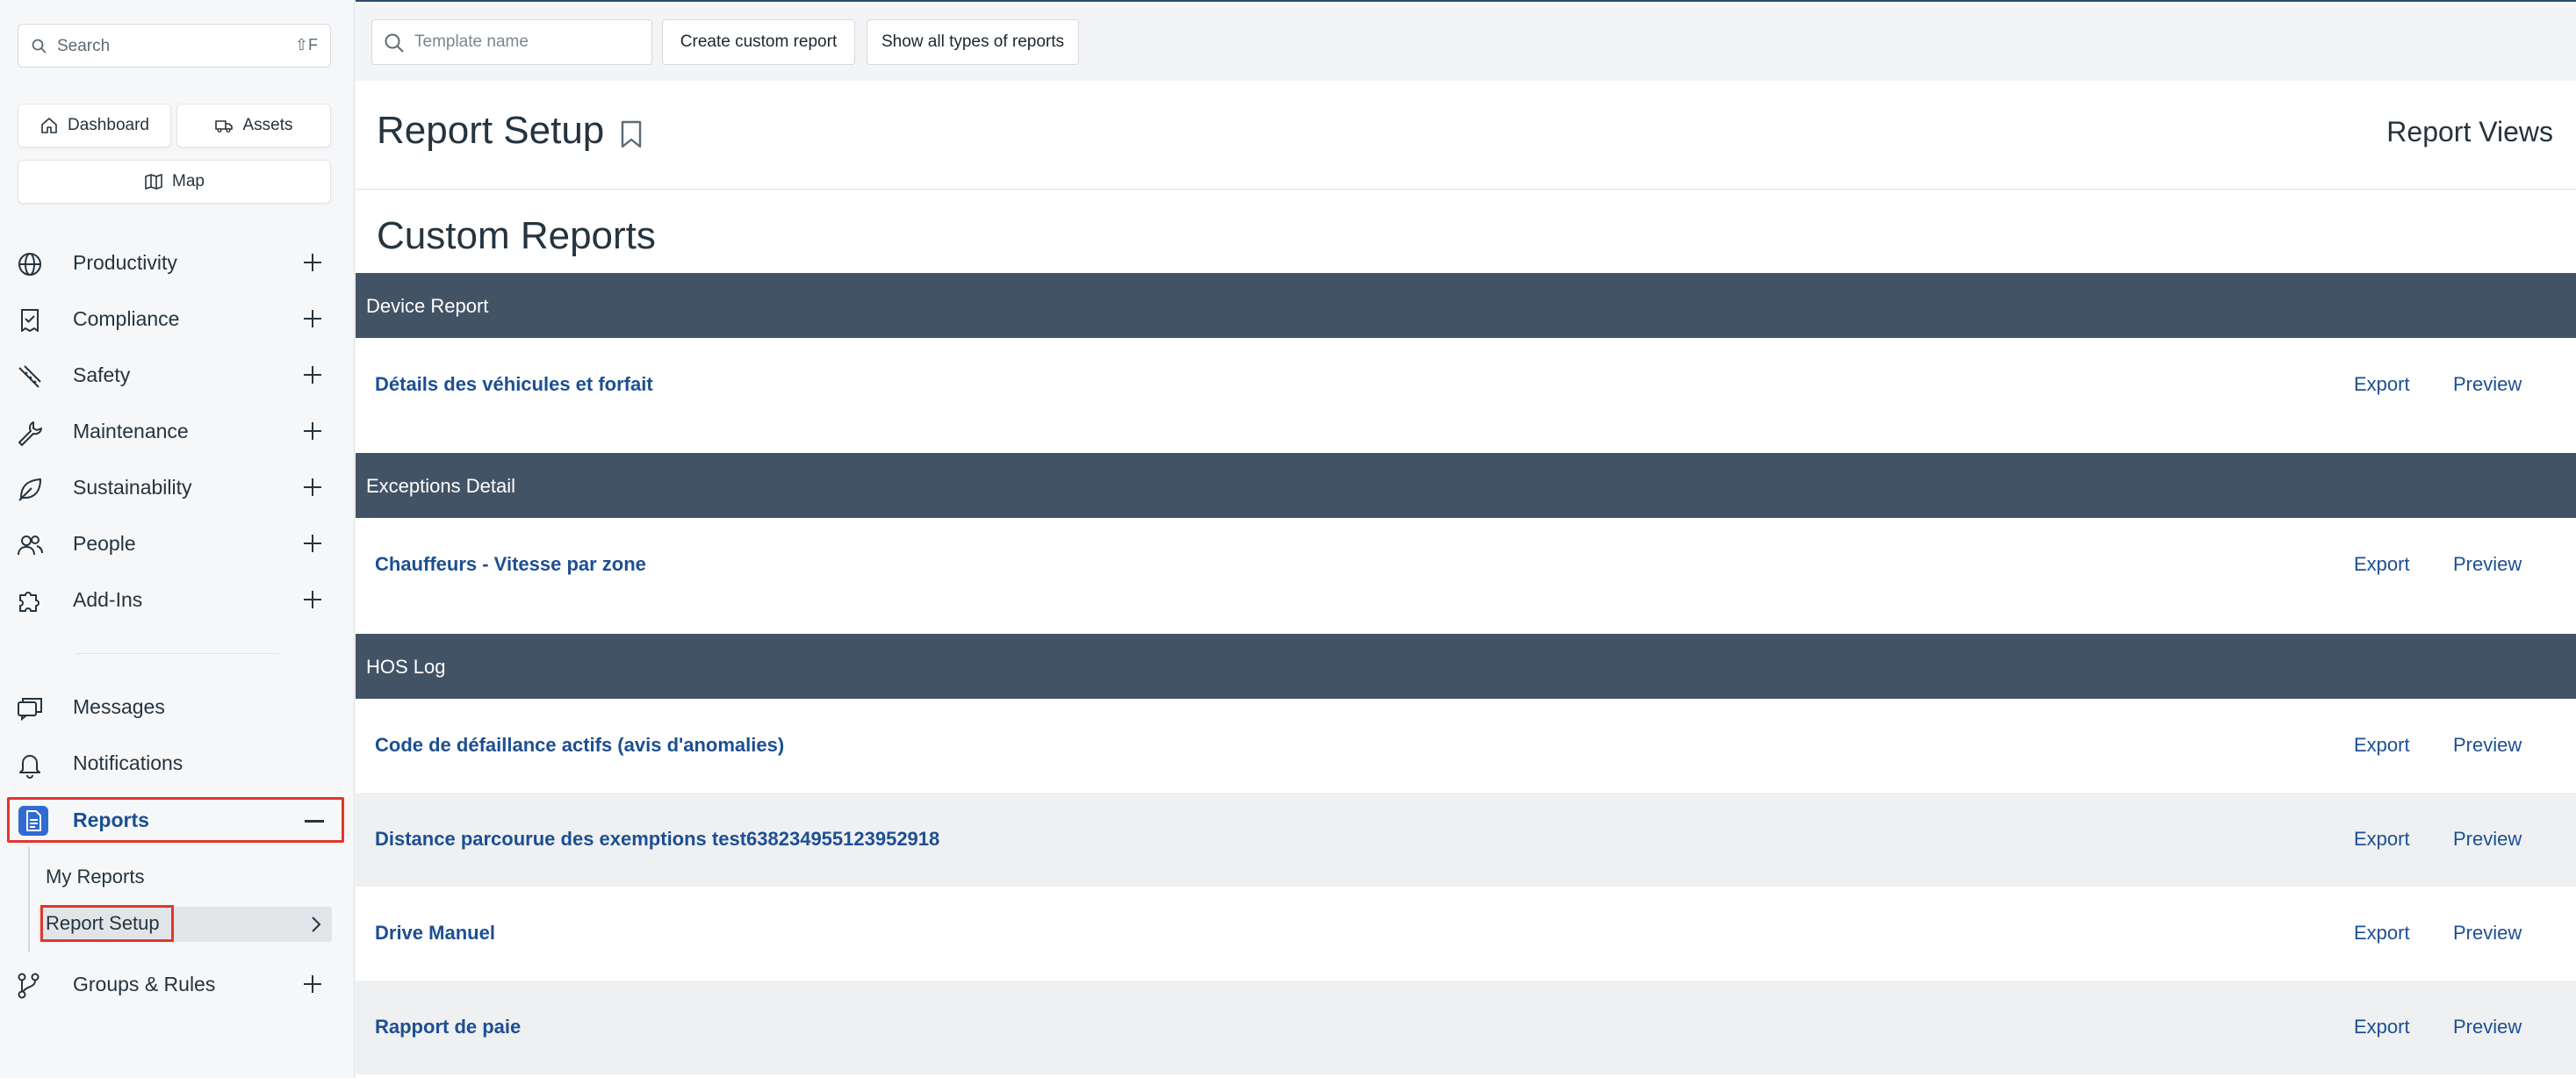 The height and width of the screenshot is (1078, 2576). Describe the element at coordinates (440, 486) in the screenshot. I see `group-header-label: Exceptions Detail` at that location.